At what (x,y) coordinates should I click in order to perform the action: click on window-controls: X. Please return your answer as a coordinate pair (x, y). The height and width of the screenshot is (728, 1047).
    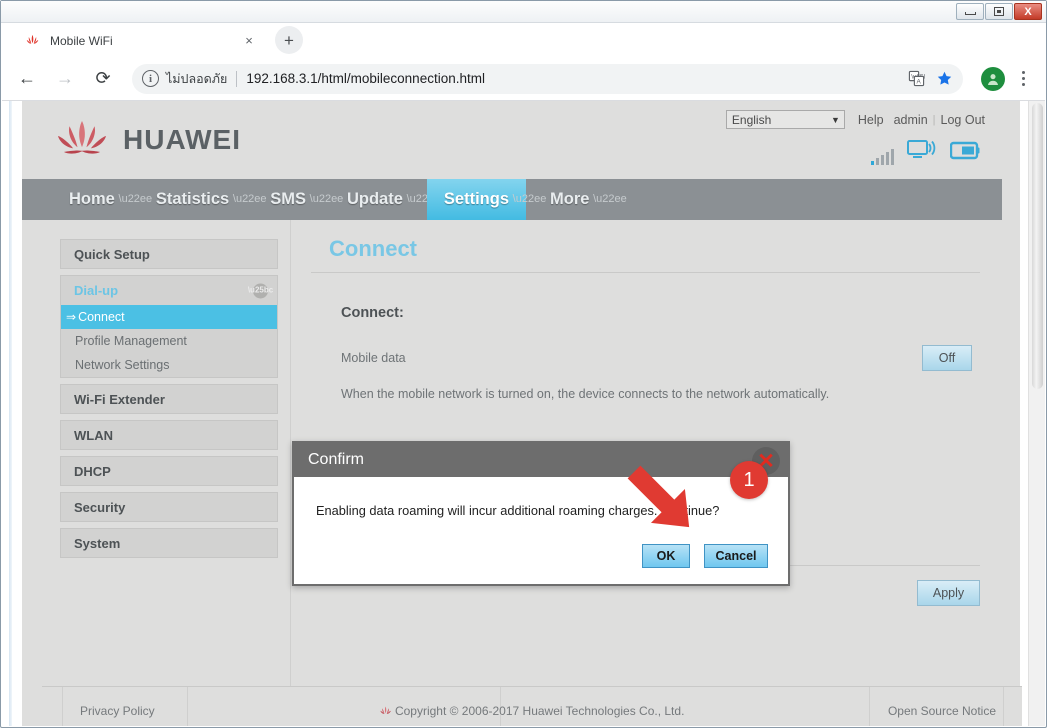
    Looking at the image, I should click on (999, 11).